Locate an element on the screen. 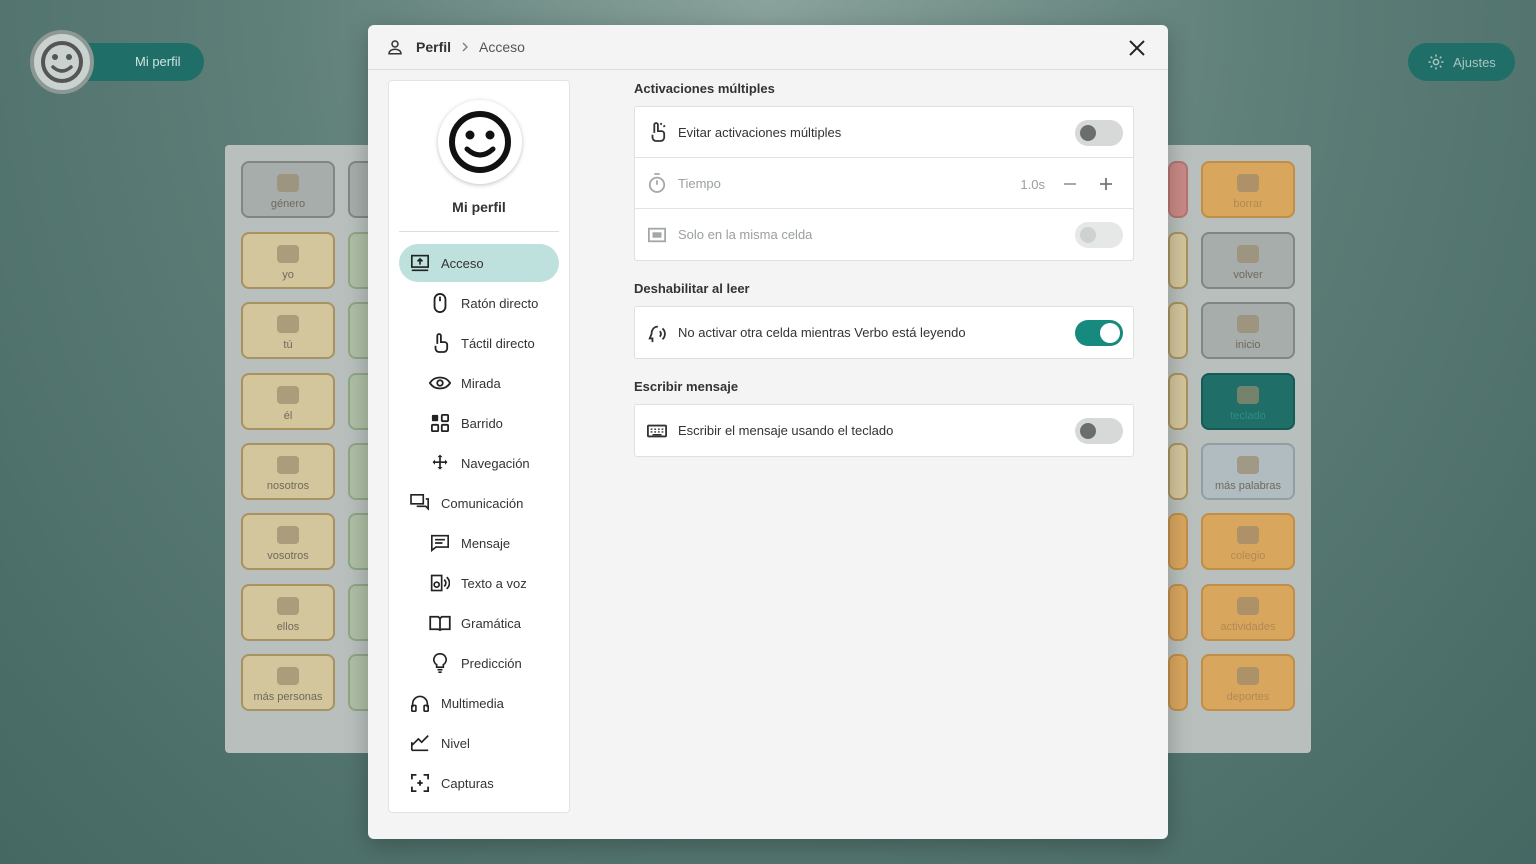 The width and height of the screenshot is (1536, 864). touch-icon is located at coordinates (440, 343).